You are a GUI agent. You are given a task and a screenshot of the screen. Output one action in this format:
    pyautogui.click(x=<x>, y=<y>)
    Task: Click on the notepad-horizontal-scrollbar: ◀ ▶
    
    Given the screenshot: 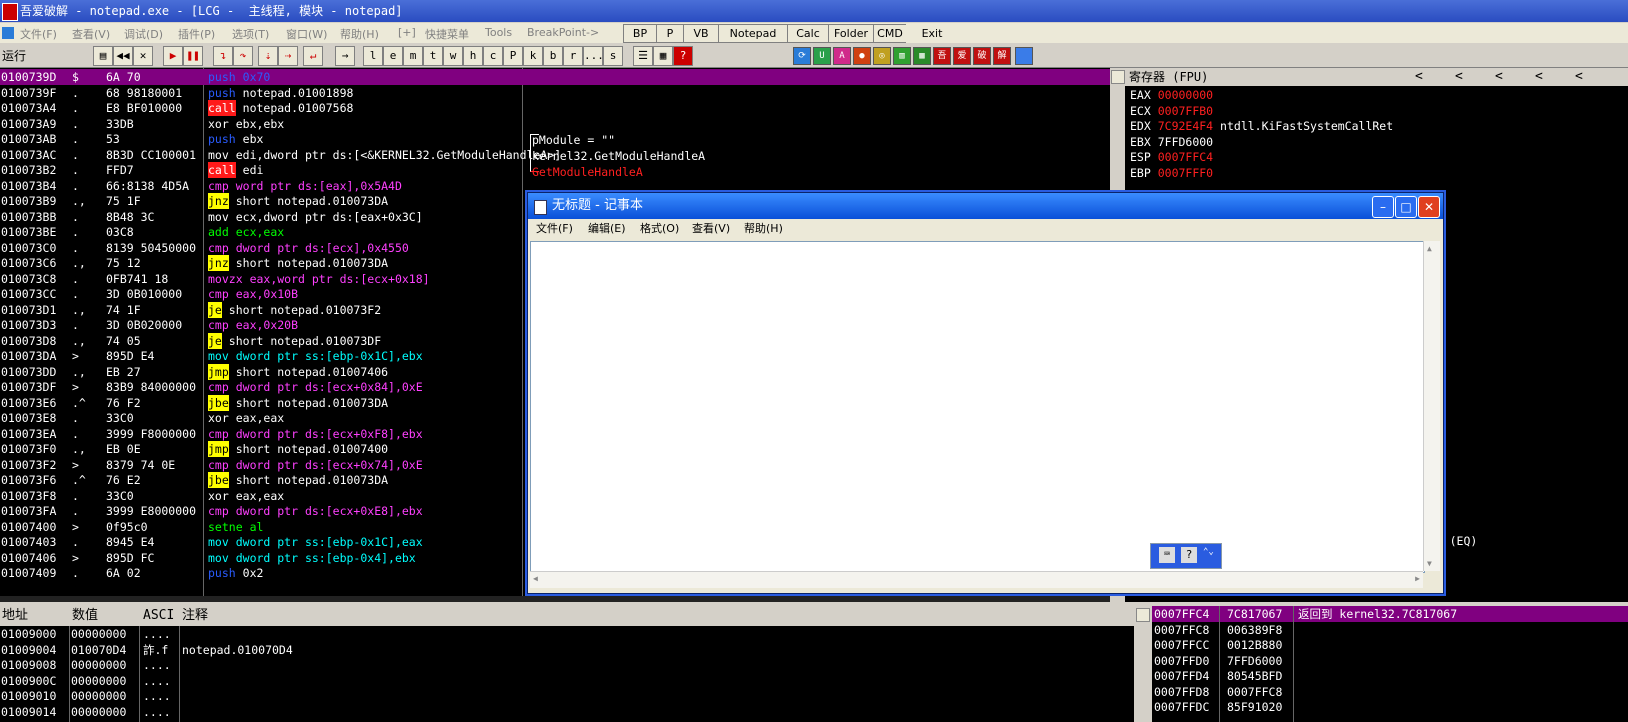 What is the action you would take?
    pyautogui.click(x=976, y=579)
    